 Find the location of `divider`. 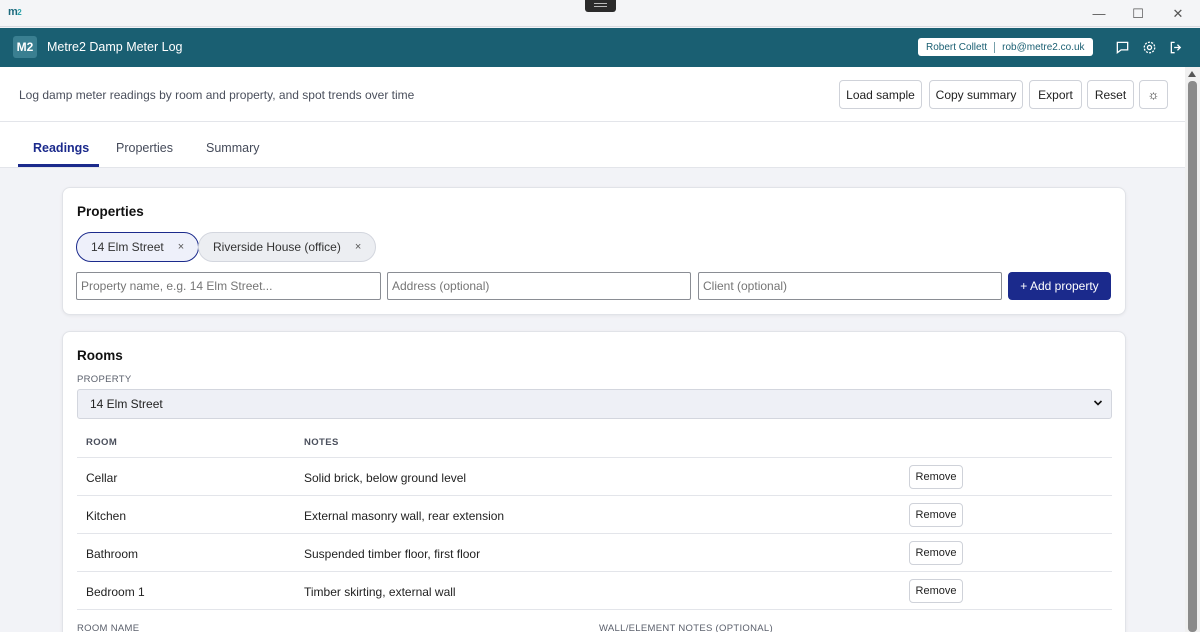

divider is located at coordinates (995, 47).